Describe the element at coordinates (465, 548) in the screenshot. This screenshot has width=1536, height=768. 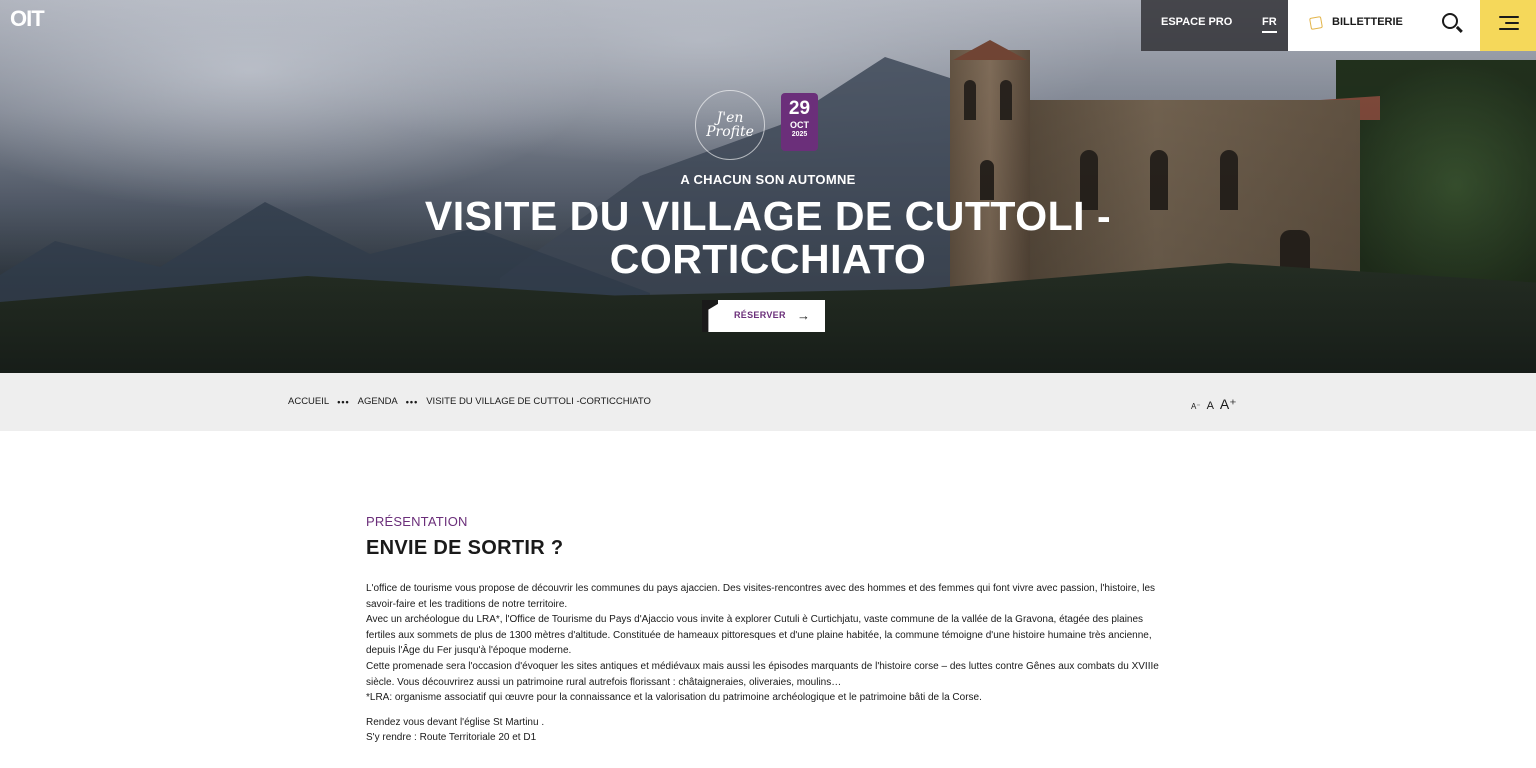
I see `section-title: ENVIE DE SORTIR ?` at that location.